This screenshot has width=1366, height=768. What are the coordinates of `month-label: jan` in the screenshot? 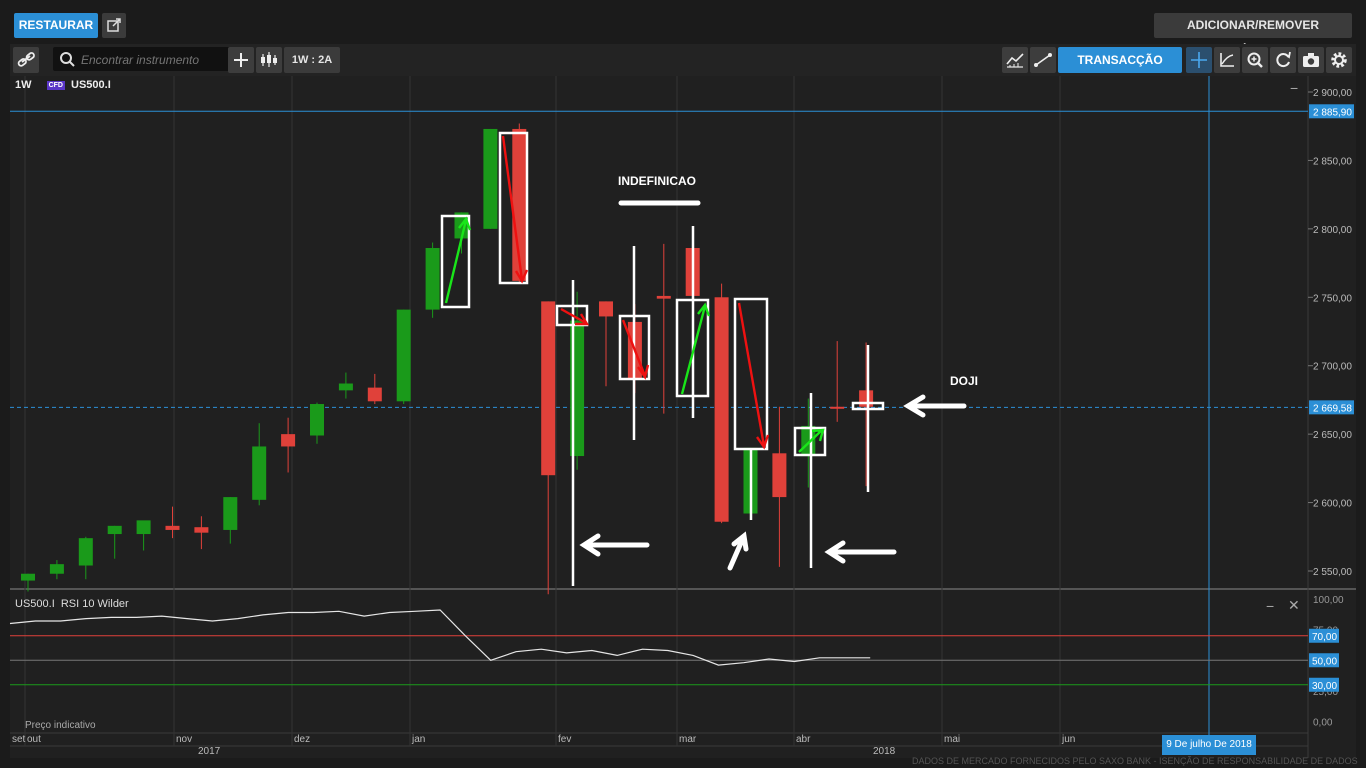 It's located at (418, 739).